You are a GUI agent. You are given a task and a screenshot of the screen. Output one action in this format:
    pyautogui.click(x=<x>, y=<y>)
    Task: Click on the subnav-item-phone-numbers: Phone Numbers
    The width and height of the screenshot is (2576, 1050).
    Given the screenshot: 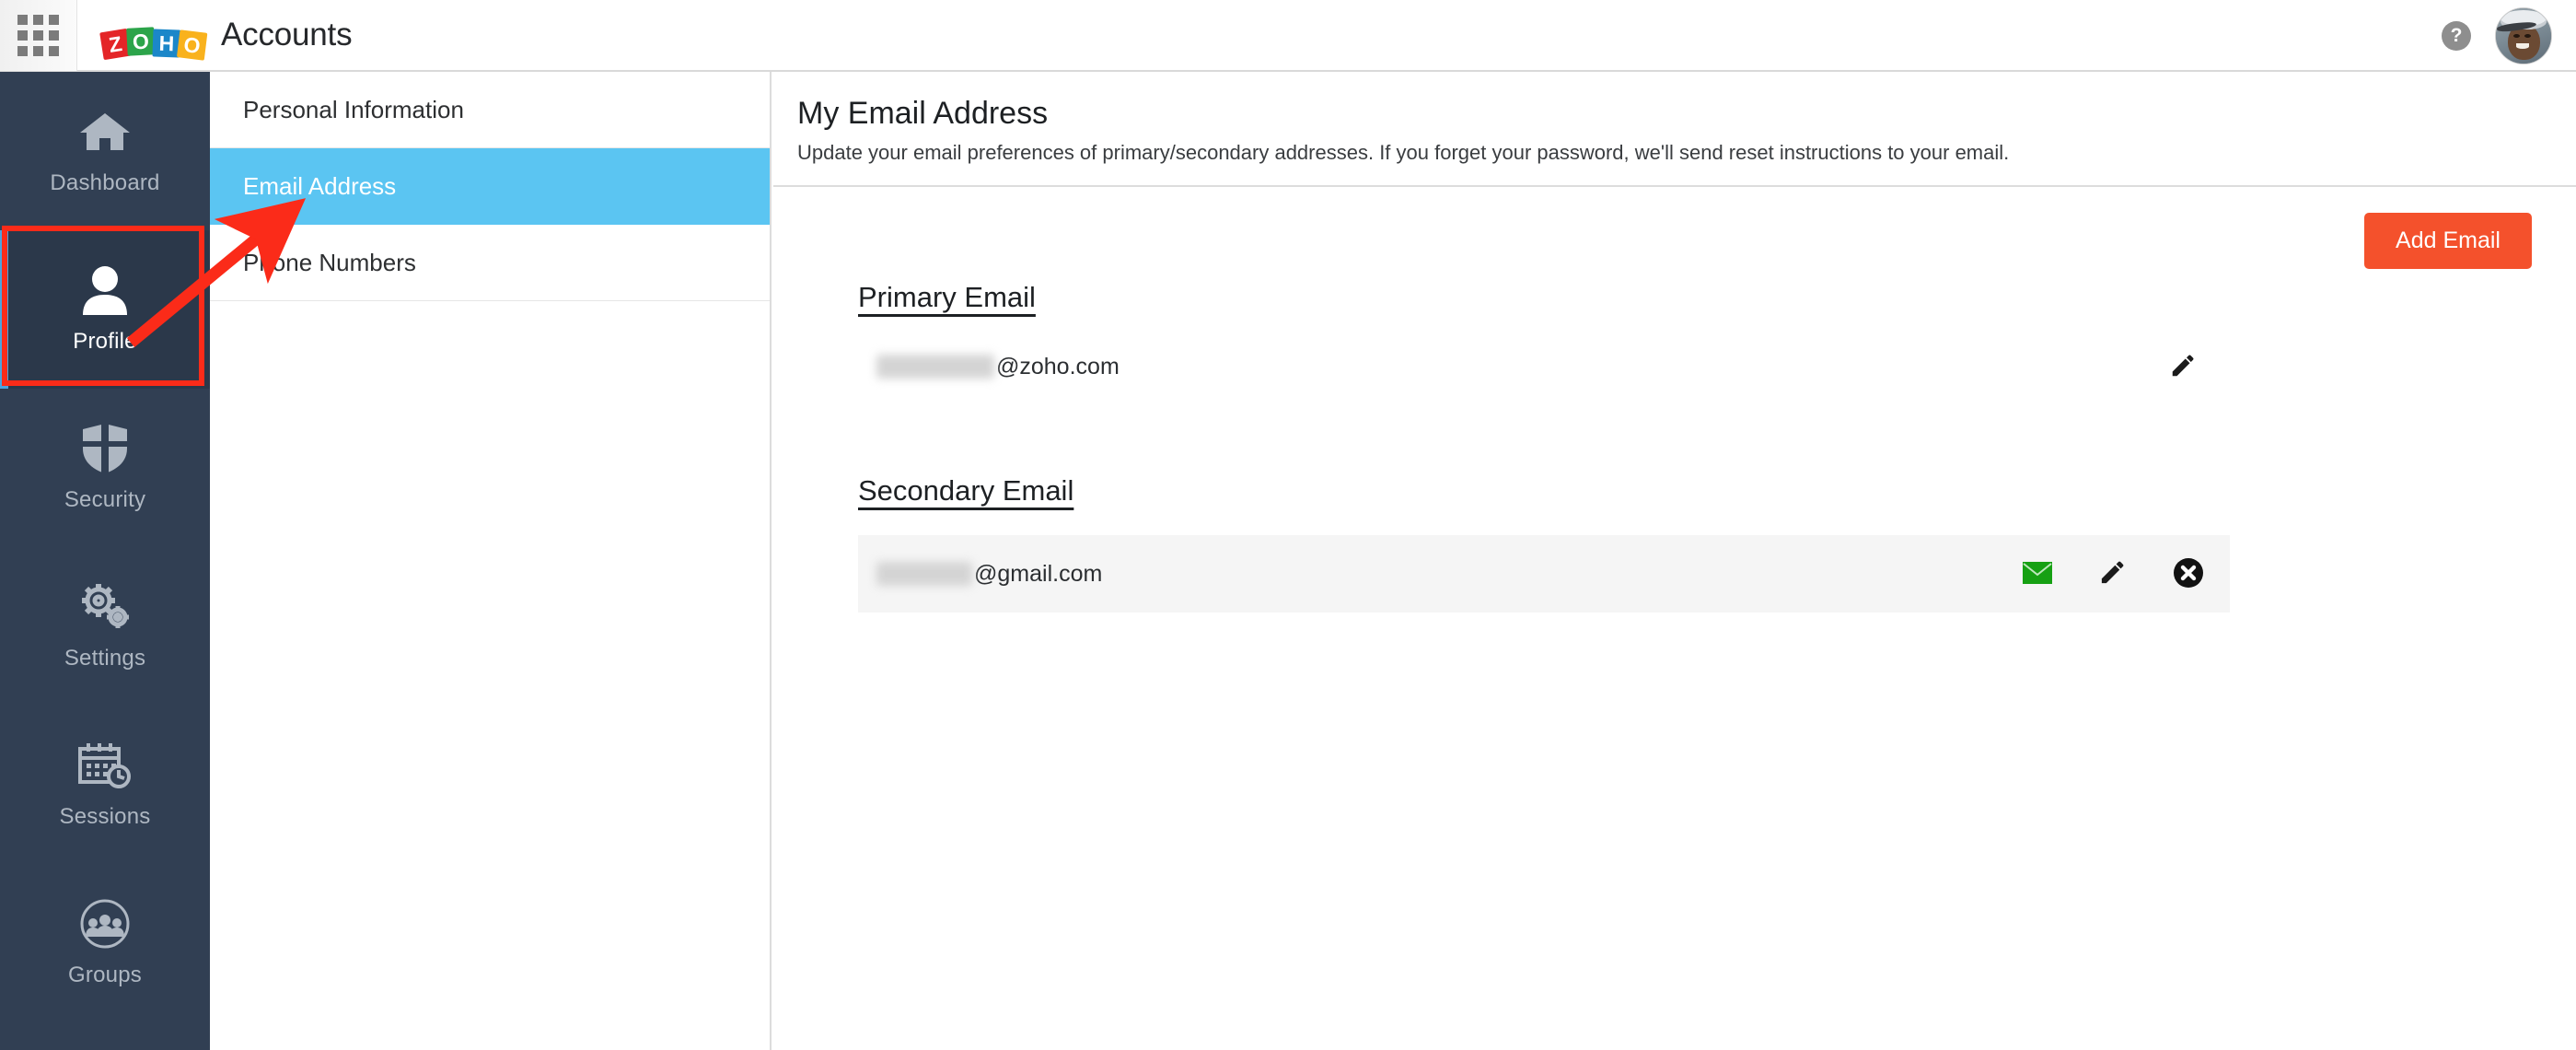 What is the action you would take?
    pyautogui.click(x=490, y=263)
    